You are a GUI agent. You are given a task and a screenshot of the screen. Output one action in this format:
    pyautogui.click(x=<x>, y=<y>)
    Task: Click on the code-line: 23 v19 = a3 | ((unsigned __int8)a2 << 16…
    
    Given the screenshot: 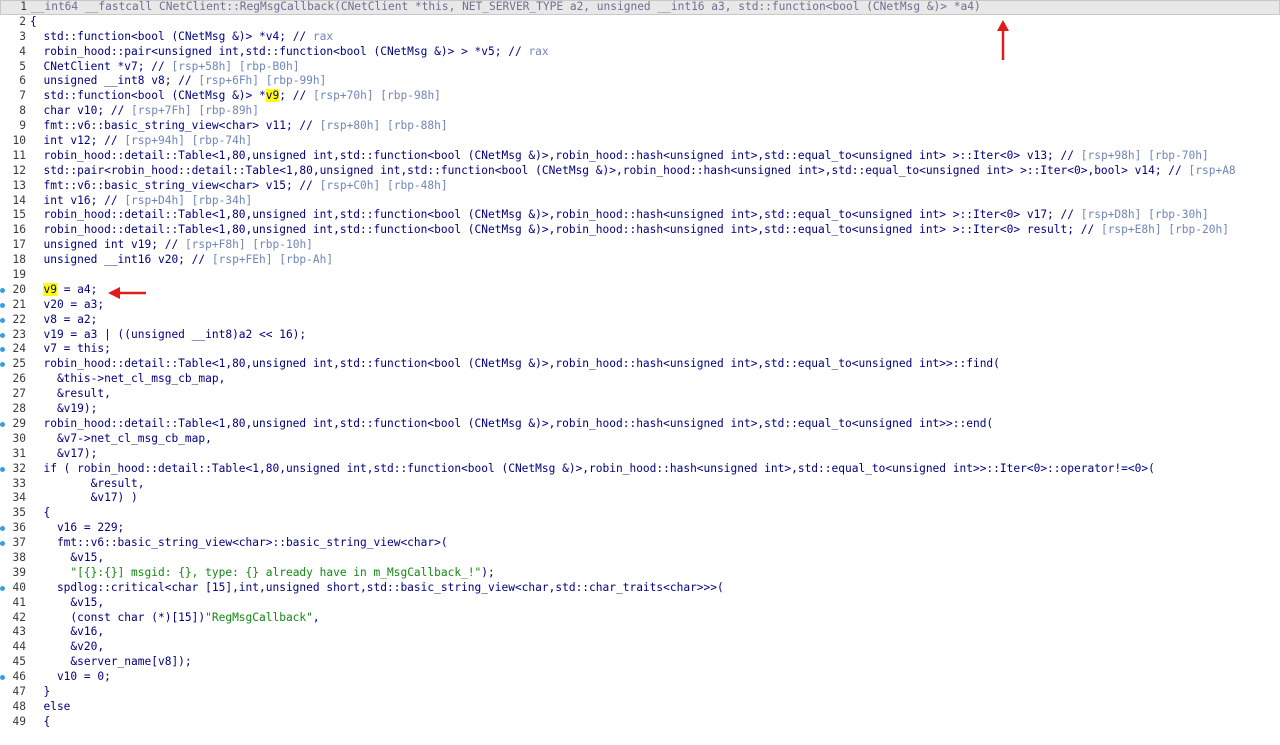 What is the action you would take?
    pyautogui.click(x=640, y=335)
    